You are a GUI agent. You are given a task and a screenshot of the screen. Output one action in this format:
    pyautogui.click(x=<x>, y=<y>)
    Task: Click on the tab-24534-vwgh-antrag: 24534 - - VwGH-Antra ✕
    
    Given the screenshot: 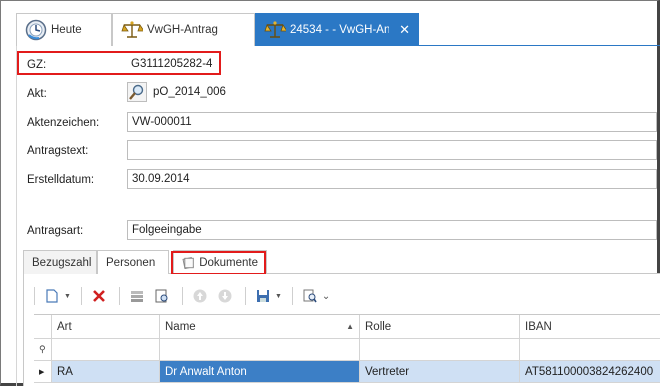 What is the action you would take?
    pyautogui.click(x=337, y=29)
    